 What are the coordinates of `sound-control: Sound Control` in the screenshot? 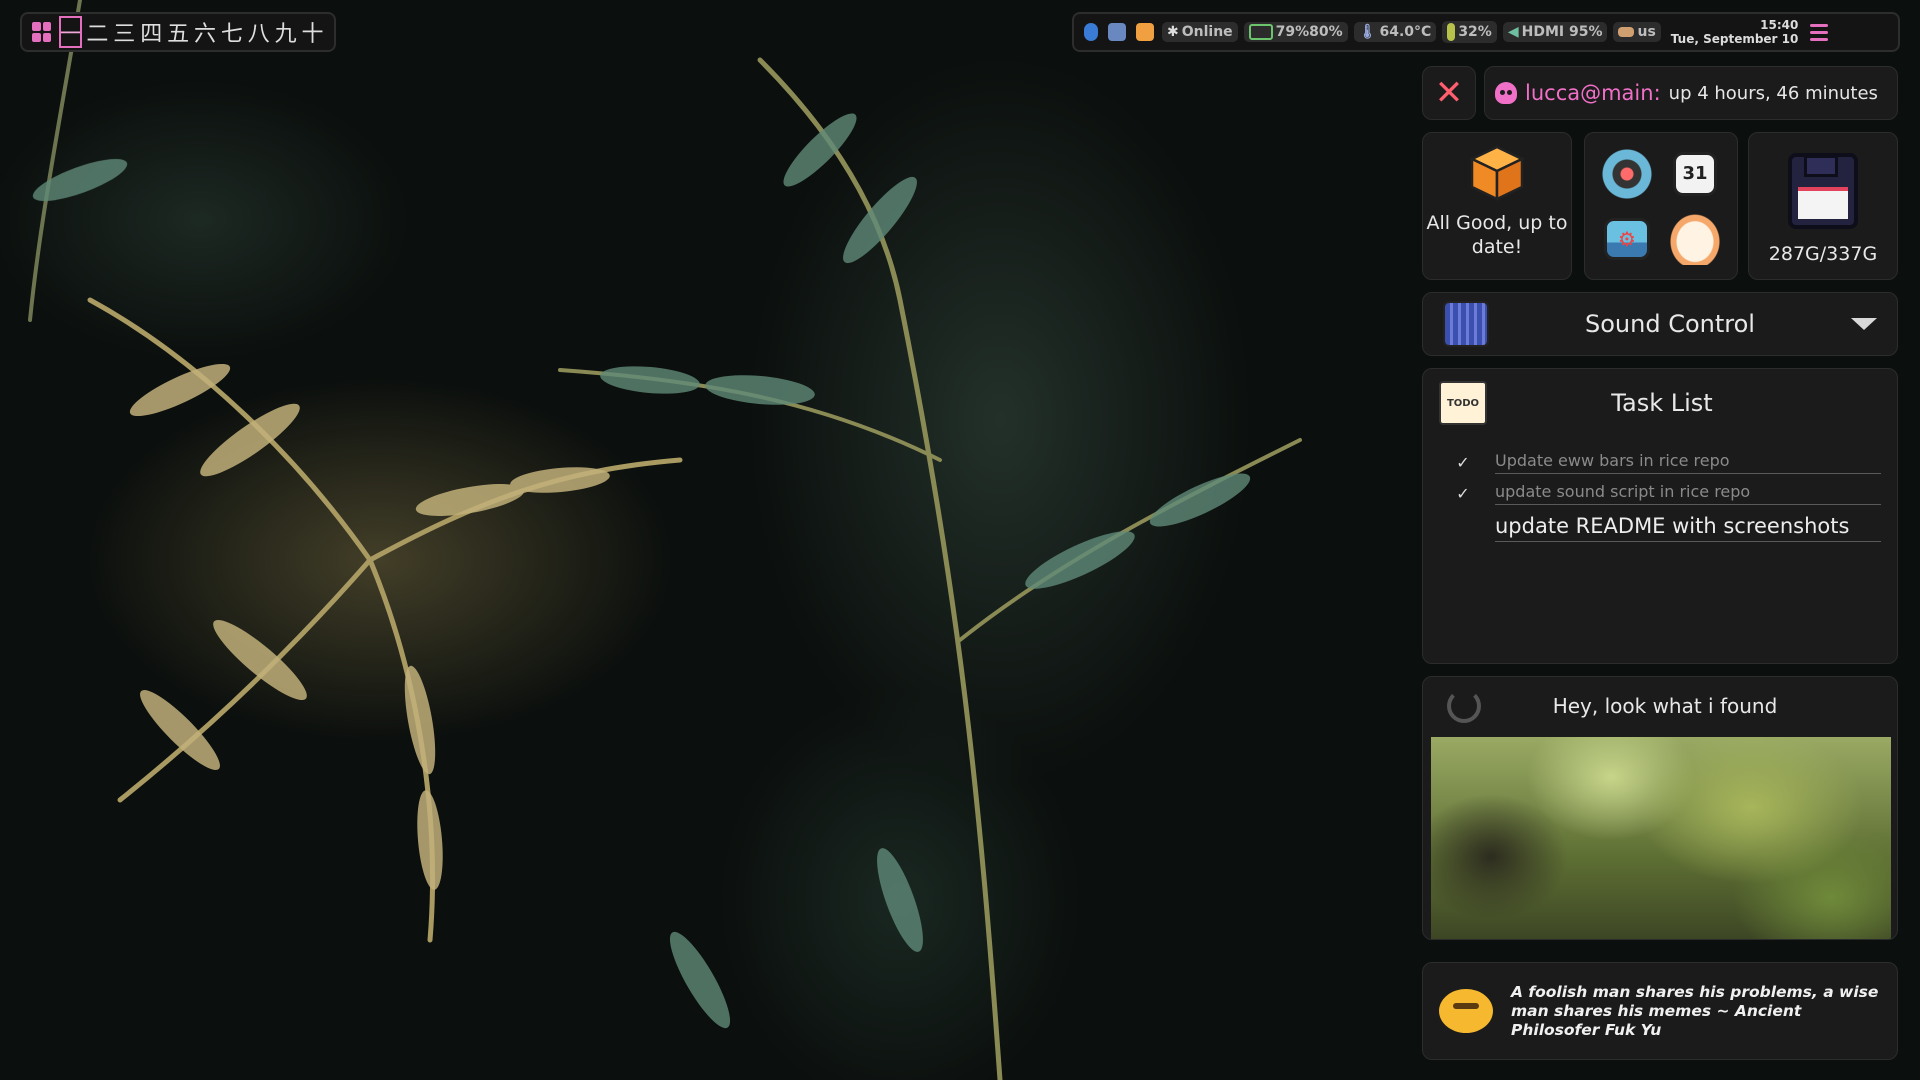 It's located at (1660, 324).